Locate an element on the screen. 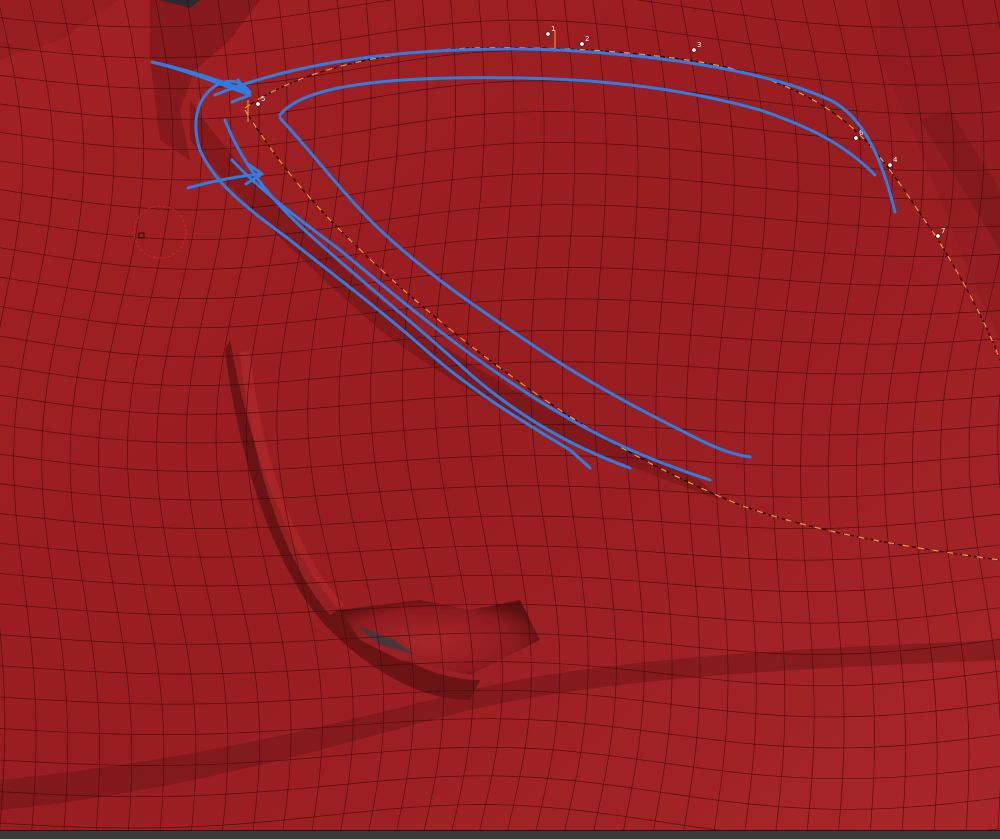  control-point-label: 2 is located at coordinates (587, 39).